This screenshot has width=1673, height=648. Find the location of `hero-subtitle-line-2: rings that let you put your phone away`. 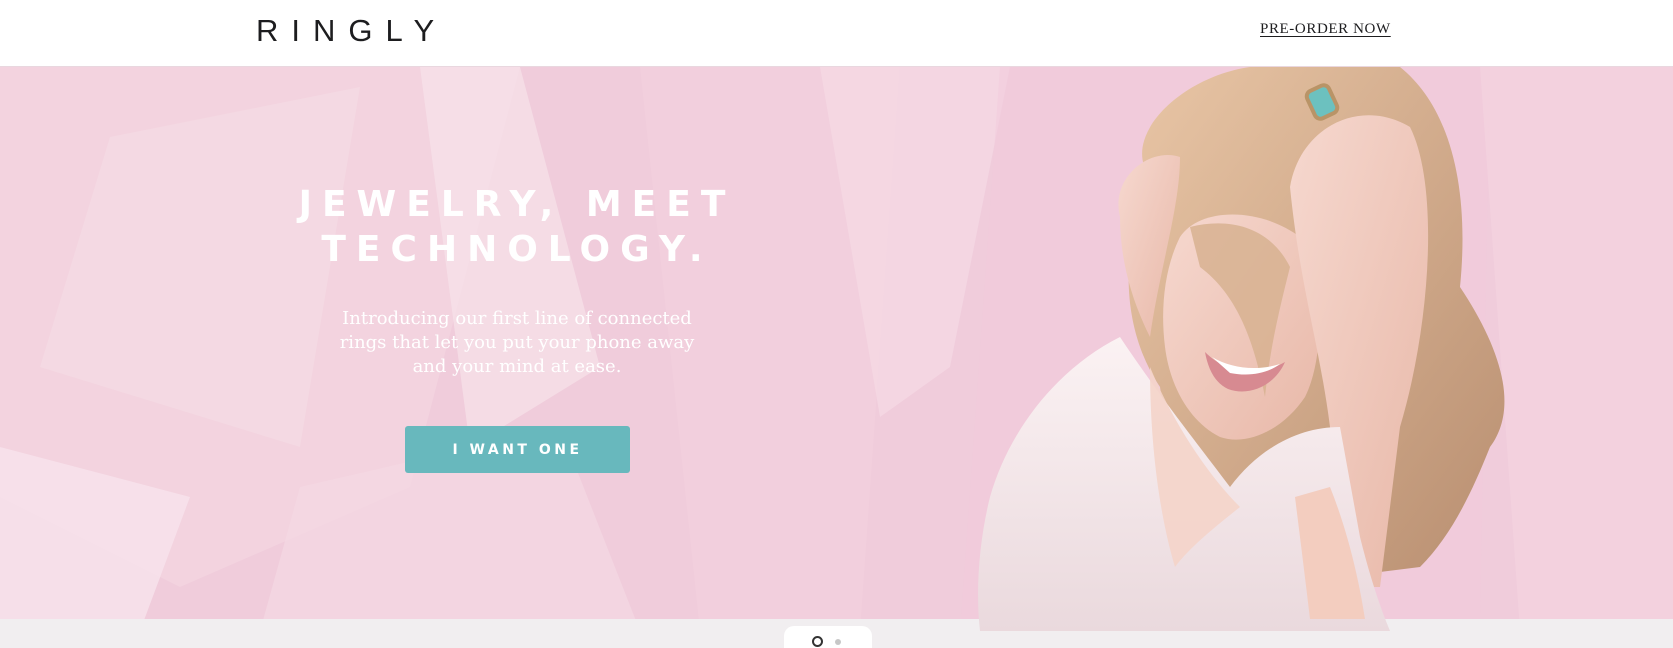

hero-subtitle-line-2: rings that let you put your phone away is located at coordinates (517, 342).